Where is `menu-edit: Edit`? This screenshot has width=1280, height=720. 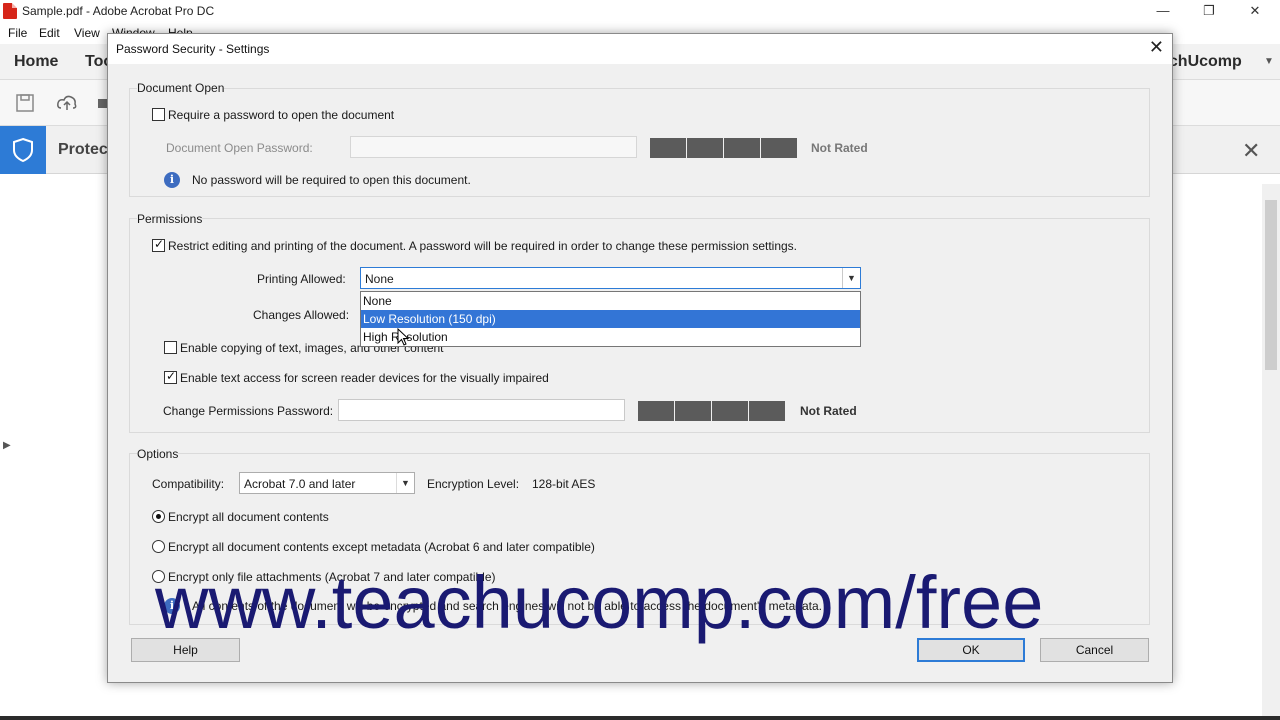 menu-edit: Edit is located at coordinates (49, 33).